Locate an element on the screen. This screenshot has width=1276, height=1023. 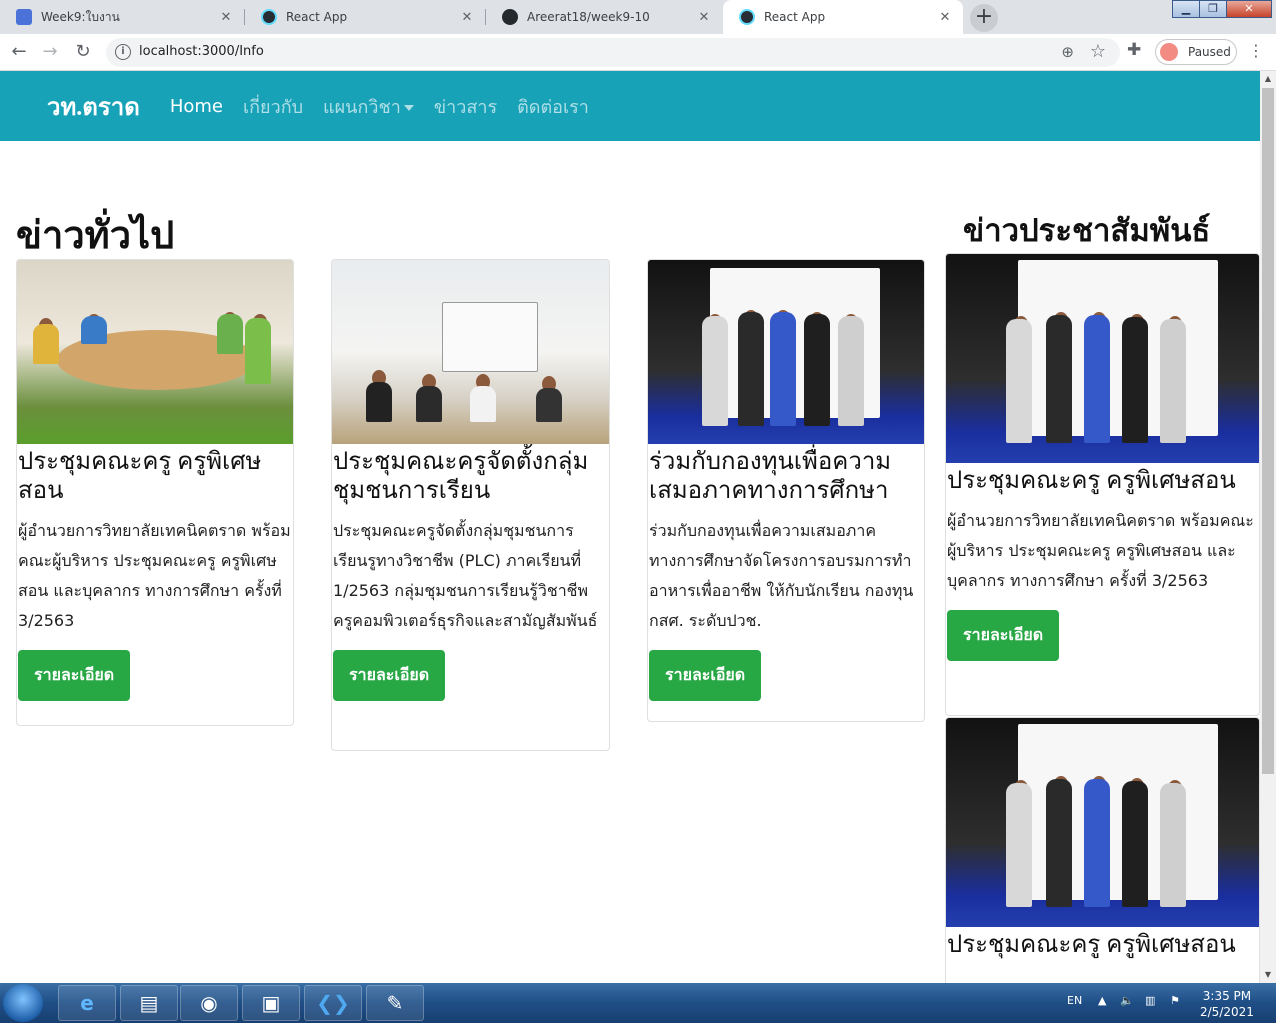
close-window-button: ✕ is located at coordinates (1249, 9).